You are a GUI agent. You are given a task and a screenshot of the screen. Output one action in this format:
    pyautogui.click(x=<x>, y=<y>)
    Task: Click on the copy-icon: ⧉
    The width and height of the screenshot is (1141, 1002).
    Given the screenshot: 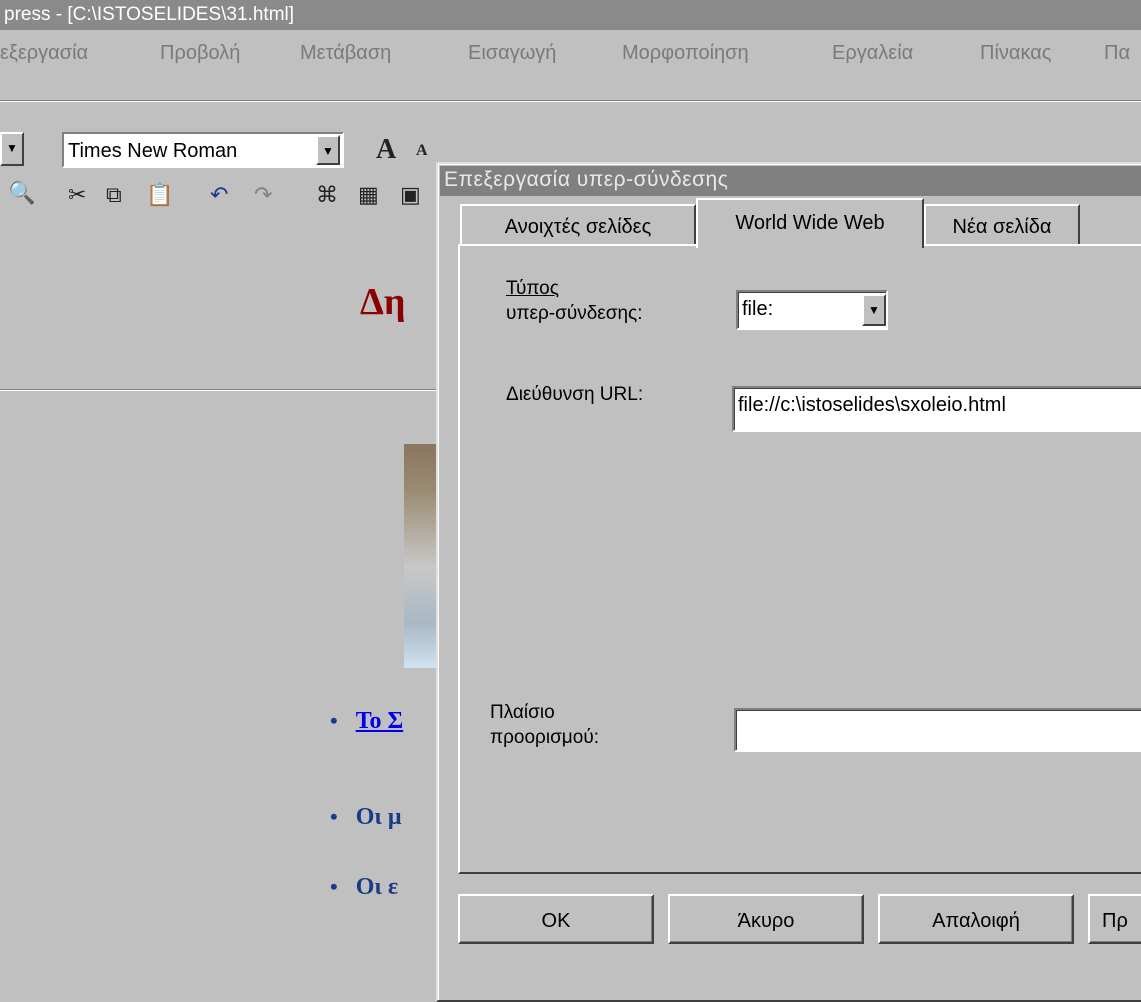 What is the action you would take?
    pyautogui.click(x=114, y=195)
    